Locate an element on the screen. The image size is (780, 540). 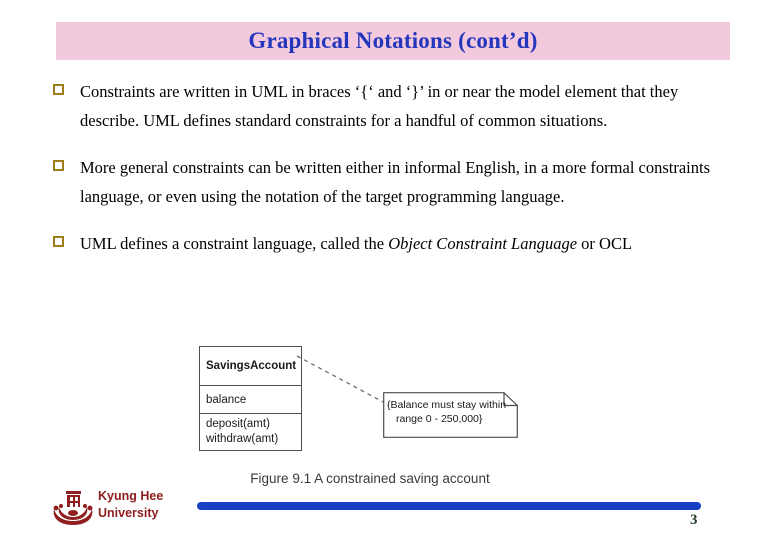
uml-class-attribute-compartment: balance is located at coordinates (250, 400).